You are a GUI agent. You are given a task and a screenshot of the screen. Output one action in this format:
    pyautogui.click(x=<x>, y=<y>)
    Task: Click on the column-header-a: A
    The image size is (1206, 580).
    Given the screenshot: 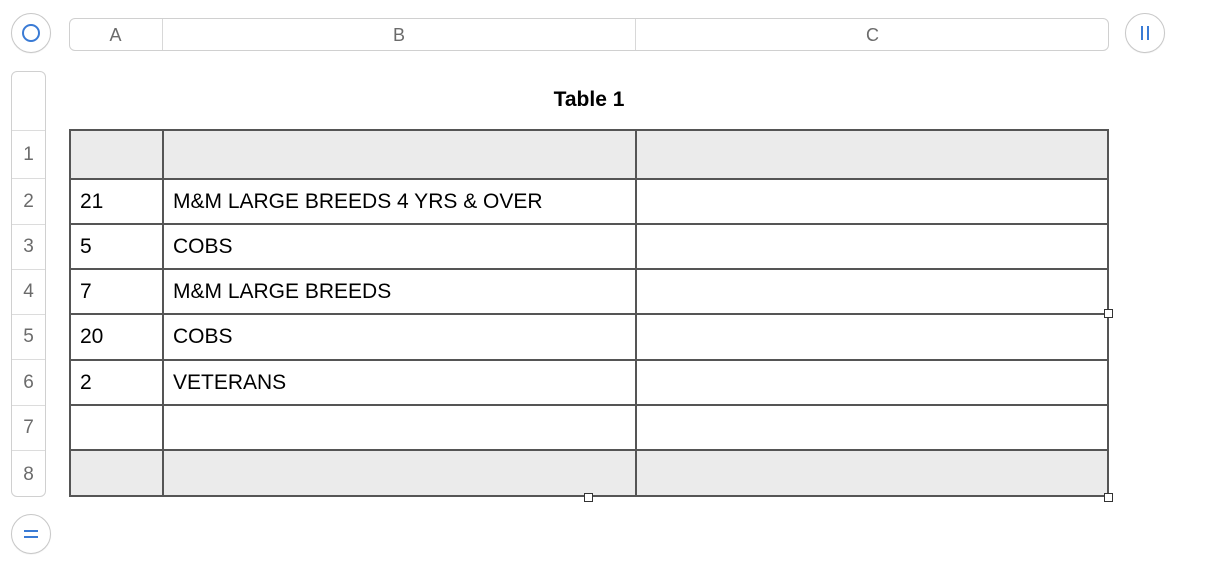 What is the action you would take?
    pyautogui.click(x=115, y=34)
    